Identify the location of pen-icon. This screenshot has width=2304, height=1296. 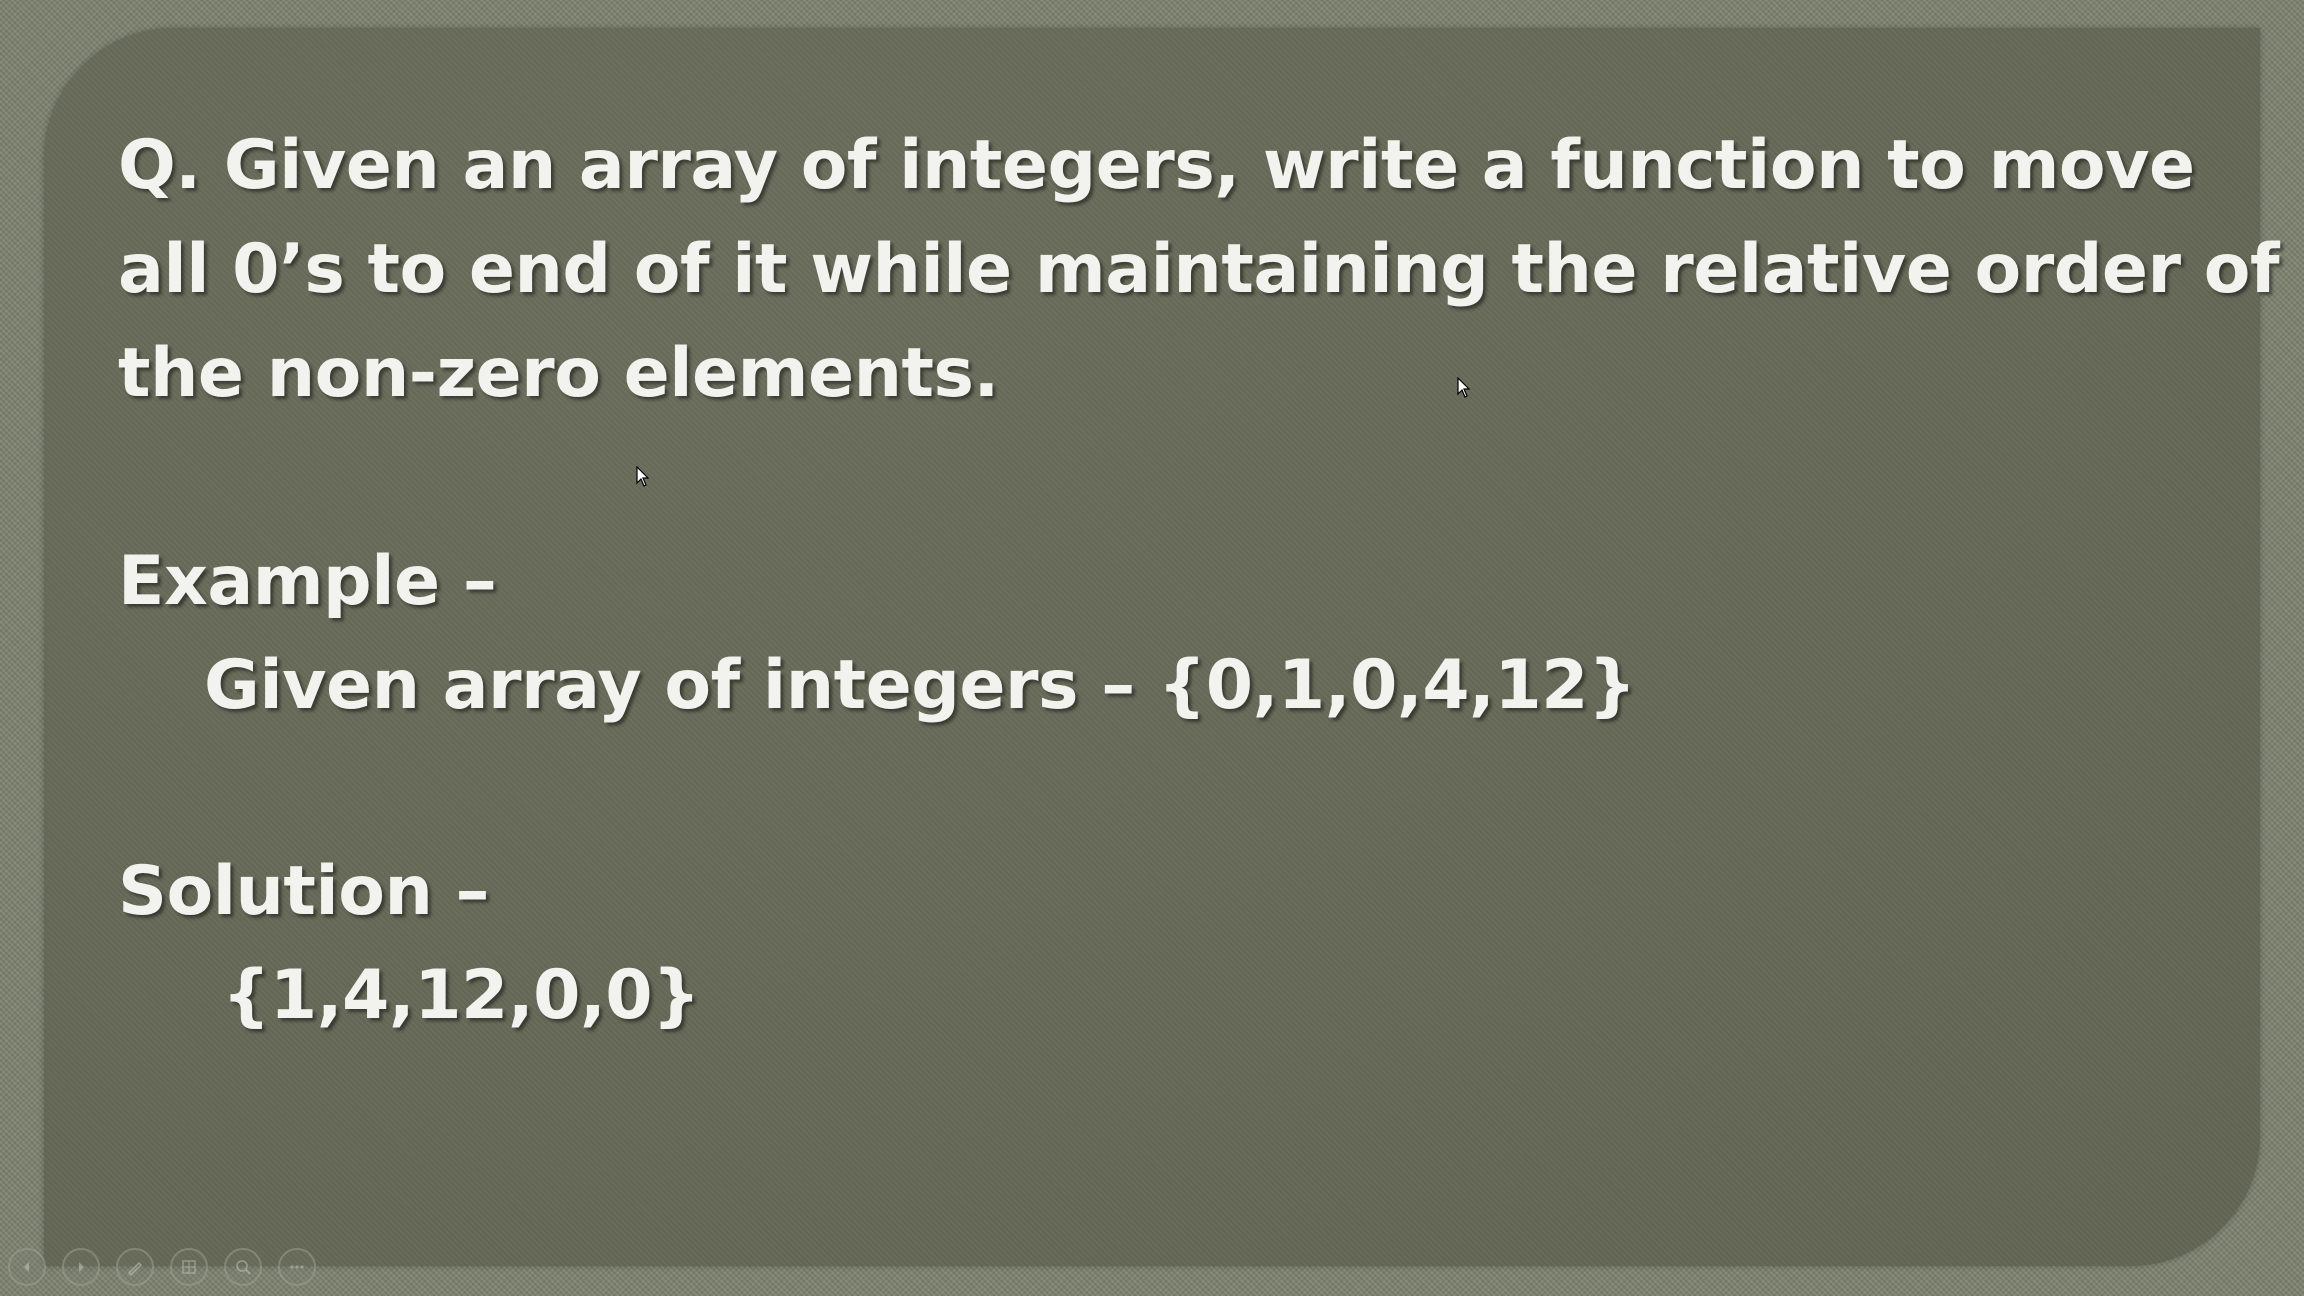
(135, 1268).